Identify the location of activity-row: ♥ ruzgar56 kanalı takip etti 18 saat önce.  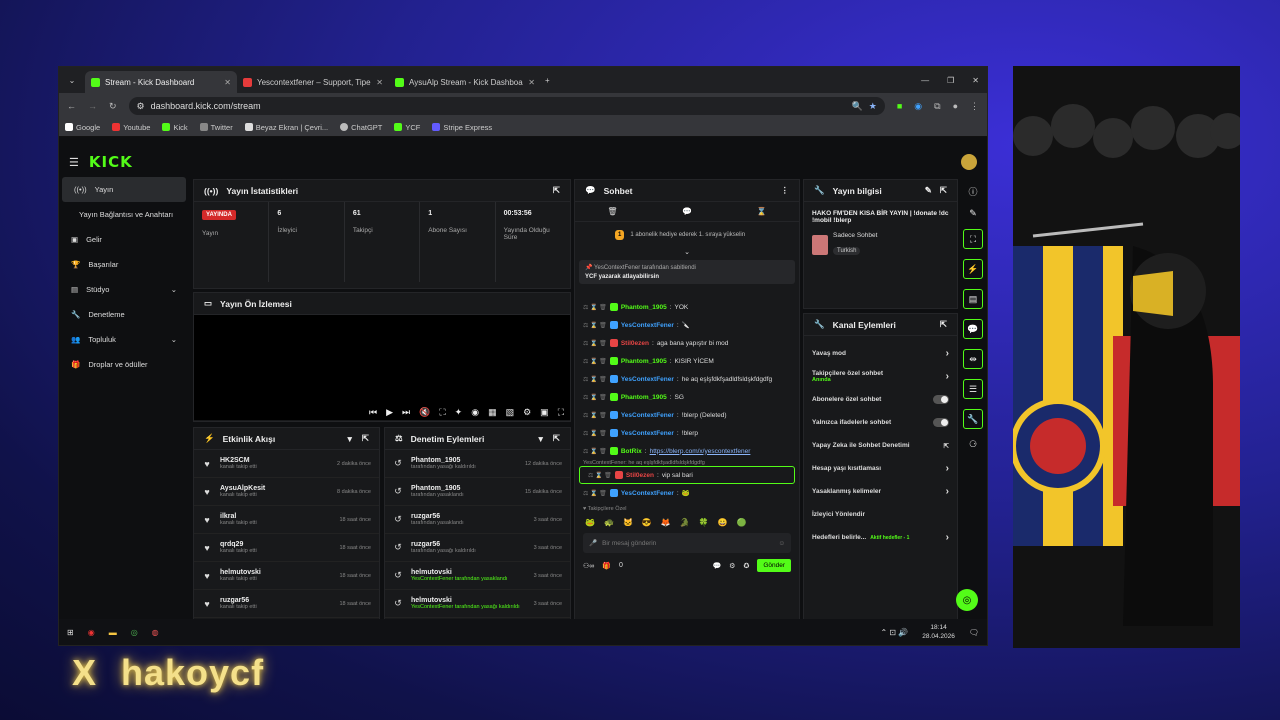
(286, 604).